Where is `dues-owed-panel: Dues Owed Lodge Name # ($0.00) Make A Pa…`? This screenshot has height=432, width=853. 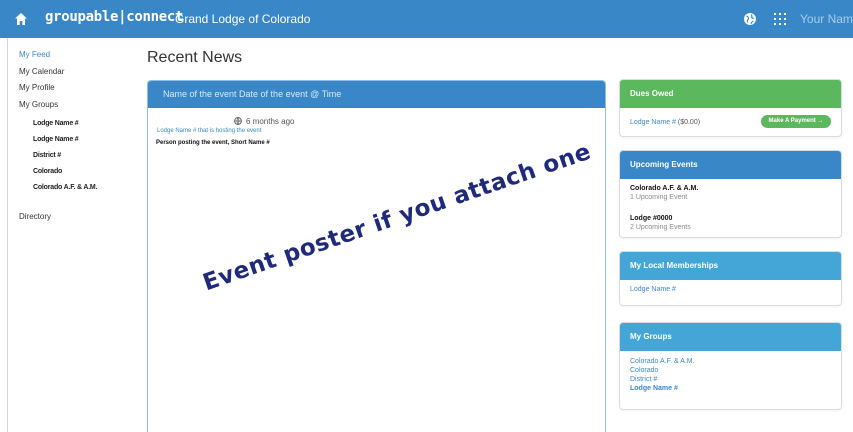
dues-owed-panel: Dues Owed Lodge Name # ($0.00) Make A Pa… is located at coordinates (730, 108).